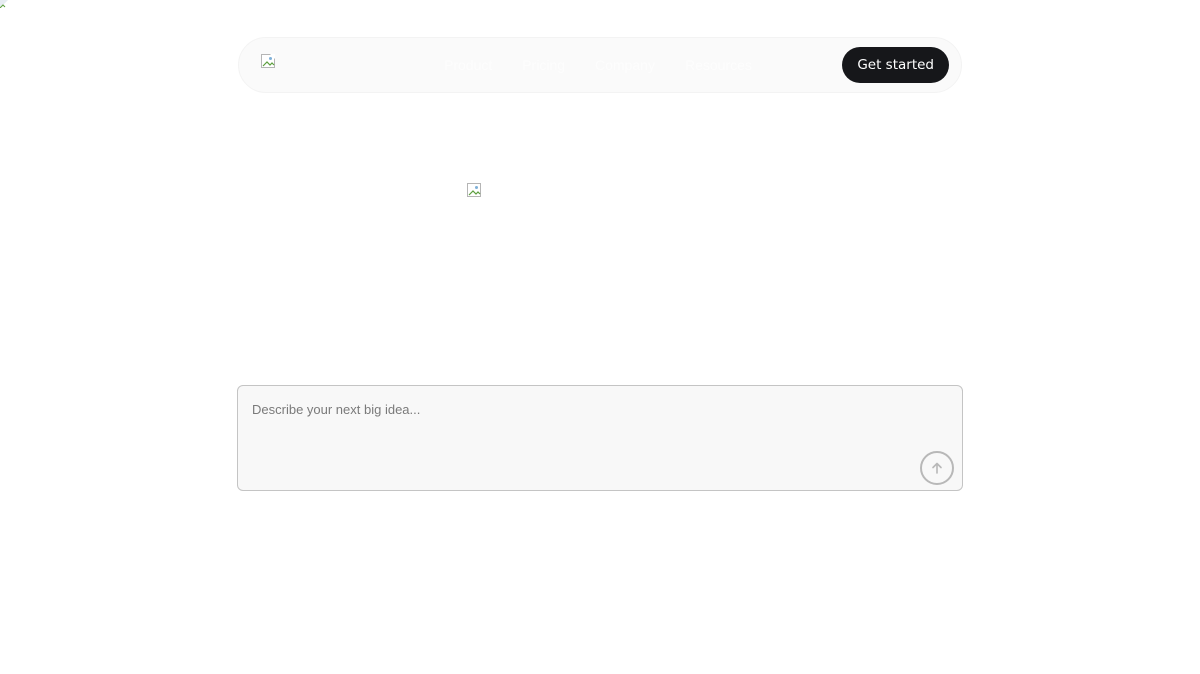 The width and height of the screenshot is (1200, 674). I want to click on arrow-up-icon, so click(937, 468).